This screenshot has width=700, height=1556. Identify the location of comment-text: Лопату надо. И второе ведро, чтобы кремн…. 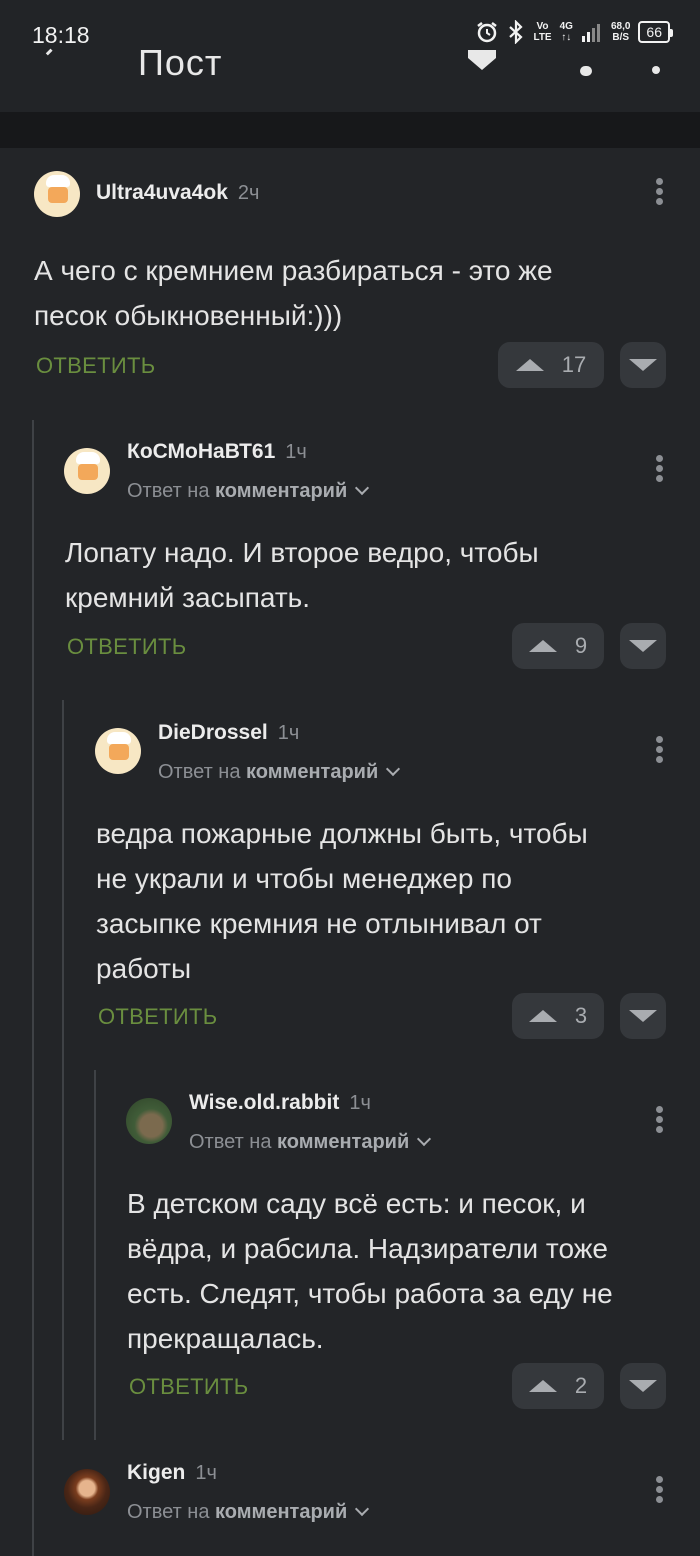
(302, 575).